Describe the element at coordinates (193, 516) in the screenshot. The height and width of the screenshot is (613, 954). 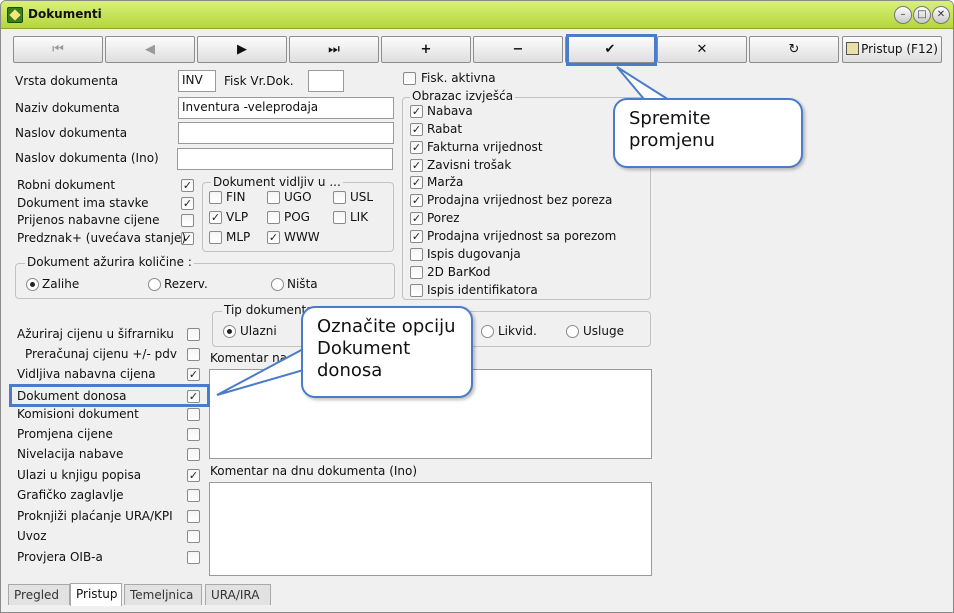
I see `lower-proknjizi-placanje-ura-kpi-checkbox` at that location.